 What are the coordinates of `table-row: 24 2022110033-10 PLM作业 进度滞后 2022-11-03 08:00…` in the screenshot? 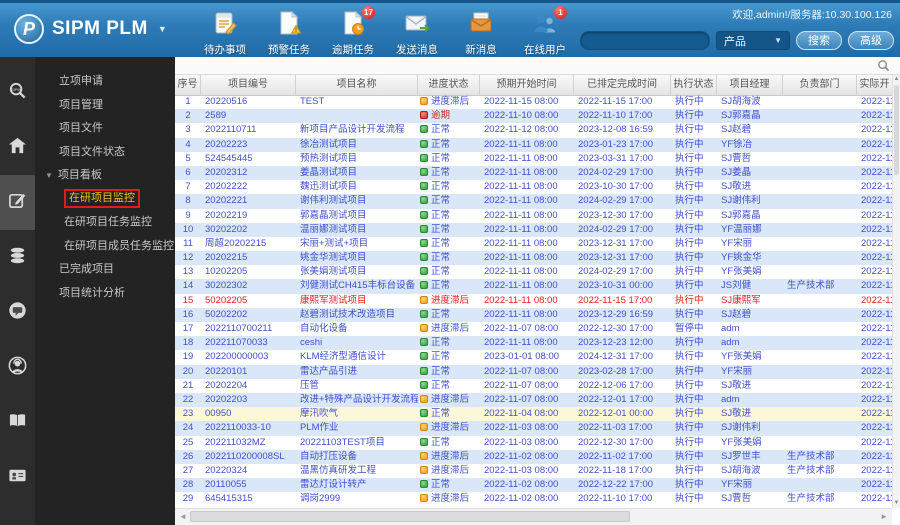 It's located at (533, 428).